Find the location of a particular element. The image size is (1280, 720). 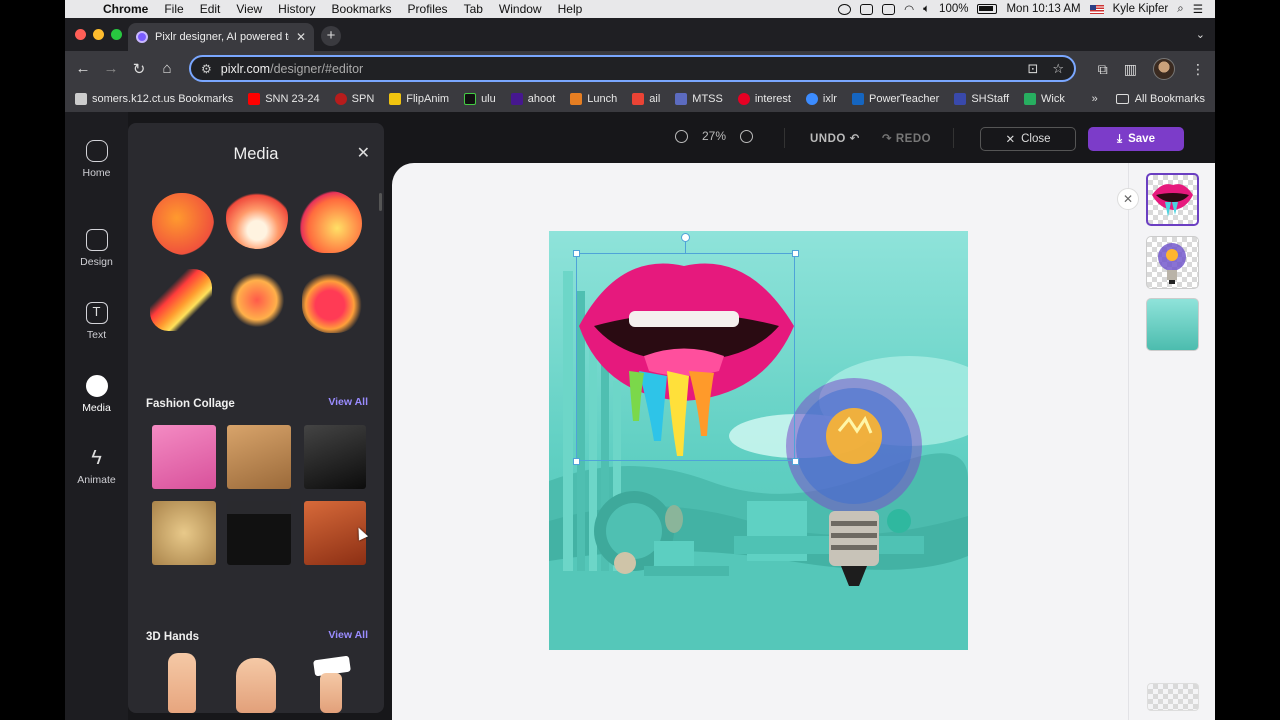

tan-wallet-thumbnail is located at coordinates (259, 457).